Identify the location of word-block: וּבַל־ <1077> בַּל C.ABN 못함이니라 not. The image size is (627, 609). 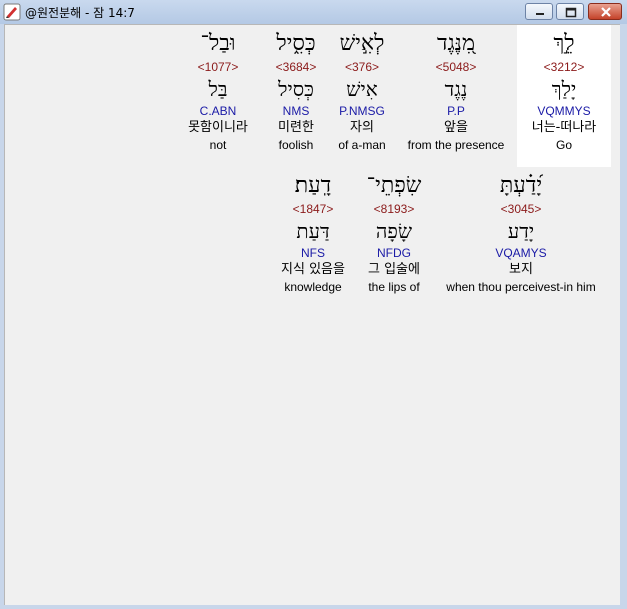
(218, 96).